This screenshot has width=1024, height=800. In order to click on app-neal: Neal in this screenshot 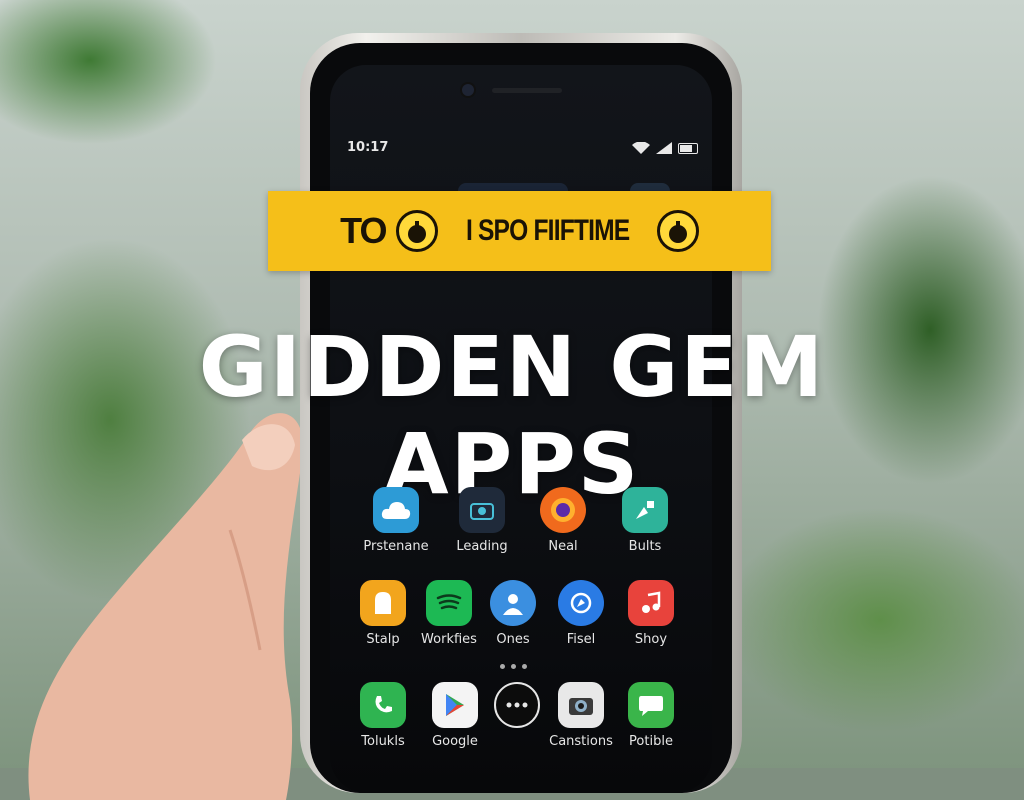, I will do `click(563, 520)`.